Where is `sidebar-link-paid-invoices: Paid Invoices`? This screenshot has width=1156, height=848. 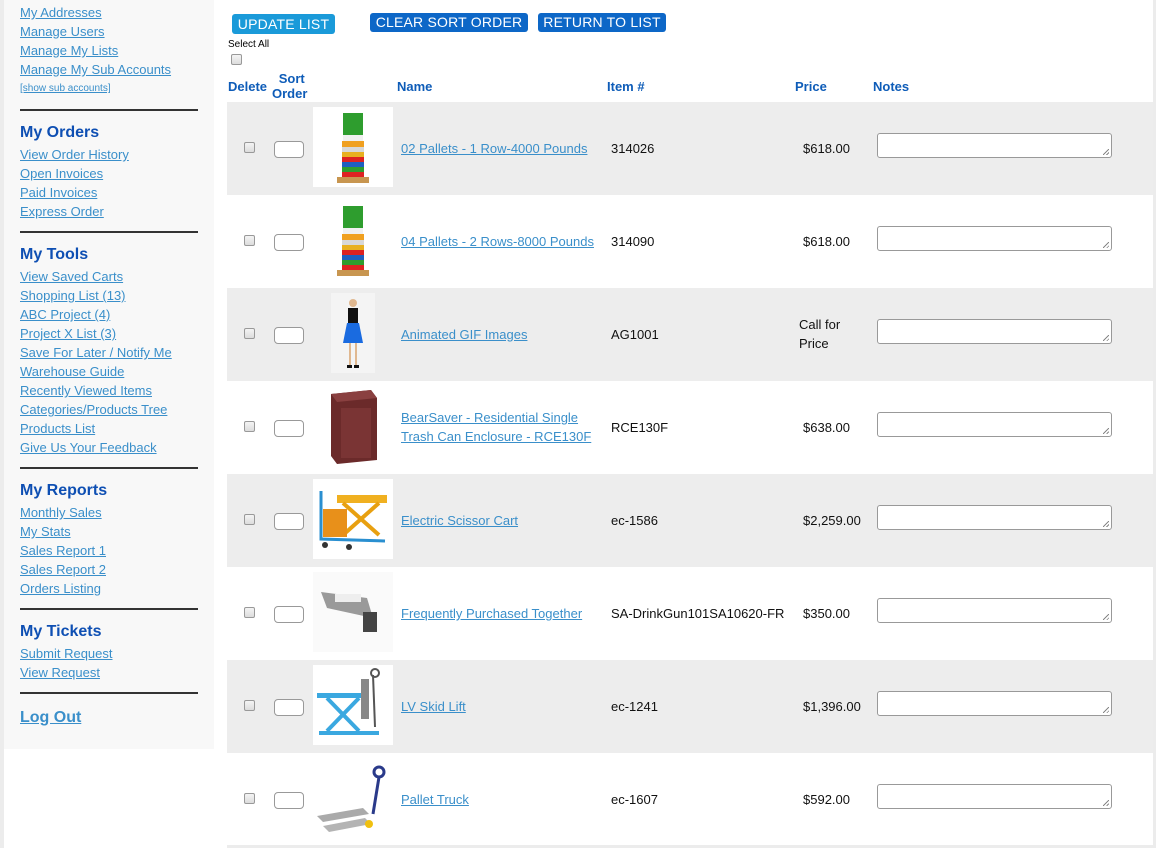
sidebar-link-paid-invoices: Paid Invoices is located at coordinates (109, 192).